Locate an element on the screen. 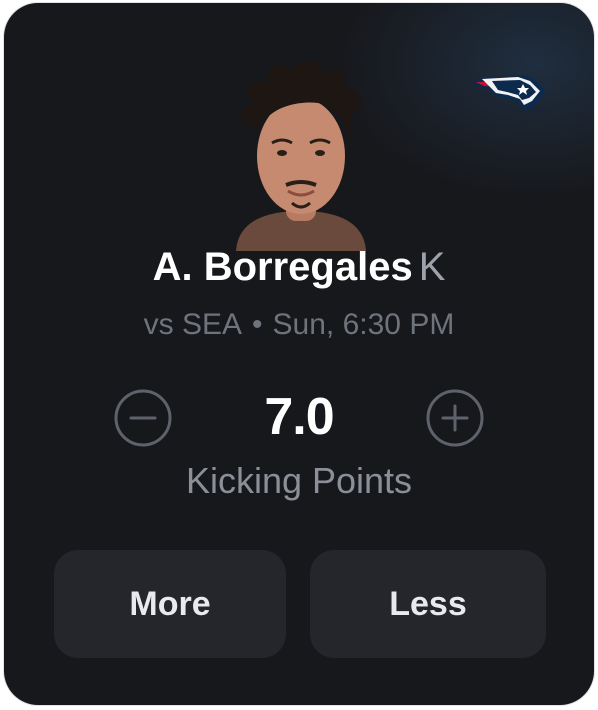 The width and height of the screenshot is (598, 710). projection-value: 7.0 is located at coordinates (299, 417).